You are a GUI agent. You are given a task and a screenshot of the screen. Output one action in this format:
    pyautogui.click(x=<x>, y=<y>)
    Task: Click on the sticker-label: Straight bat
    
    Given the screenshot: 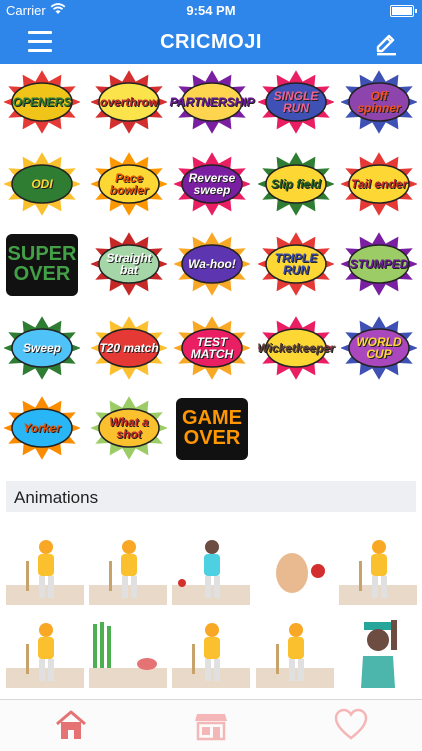 What is the action you would take?
    pyautogui.click(x=129, y=264)
    